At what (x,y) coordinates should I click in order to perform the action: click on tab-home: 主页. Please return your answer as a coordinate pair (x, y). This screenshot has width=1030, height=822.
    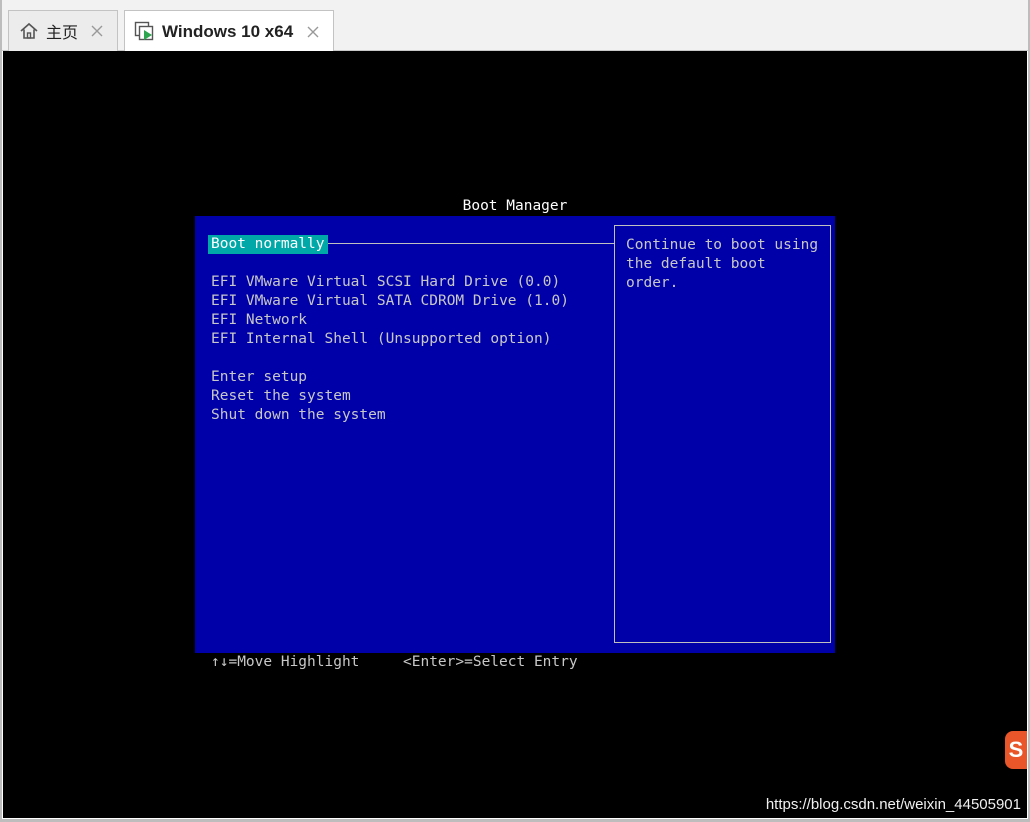
    Looking at the image, I should click on (63, 30).